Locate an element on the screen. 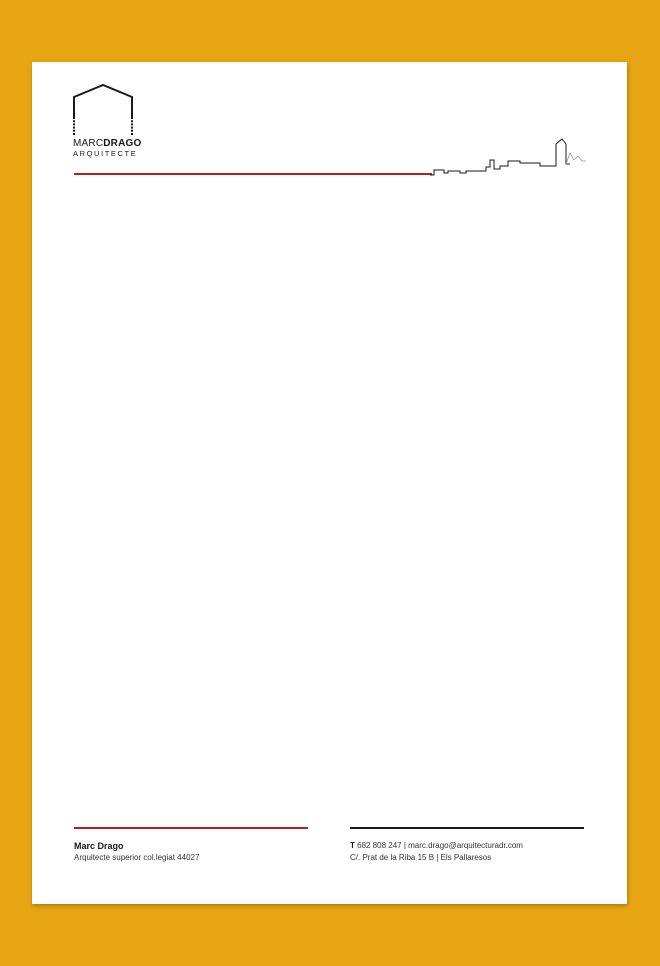 This screenshot has width=660, height=966. house-outline-icon is located at coordinates (103, 109).